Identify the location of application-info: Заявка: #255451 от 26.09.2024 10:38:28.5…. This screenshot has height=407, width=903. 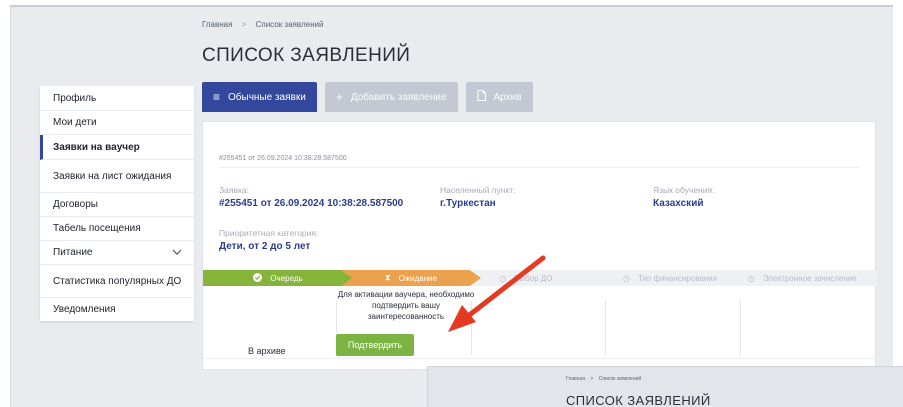
(311, 197).